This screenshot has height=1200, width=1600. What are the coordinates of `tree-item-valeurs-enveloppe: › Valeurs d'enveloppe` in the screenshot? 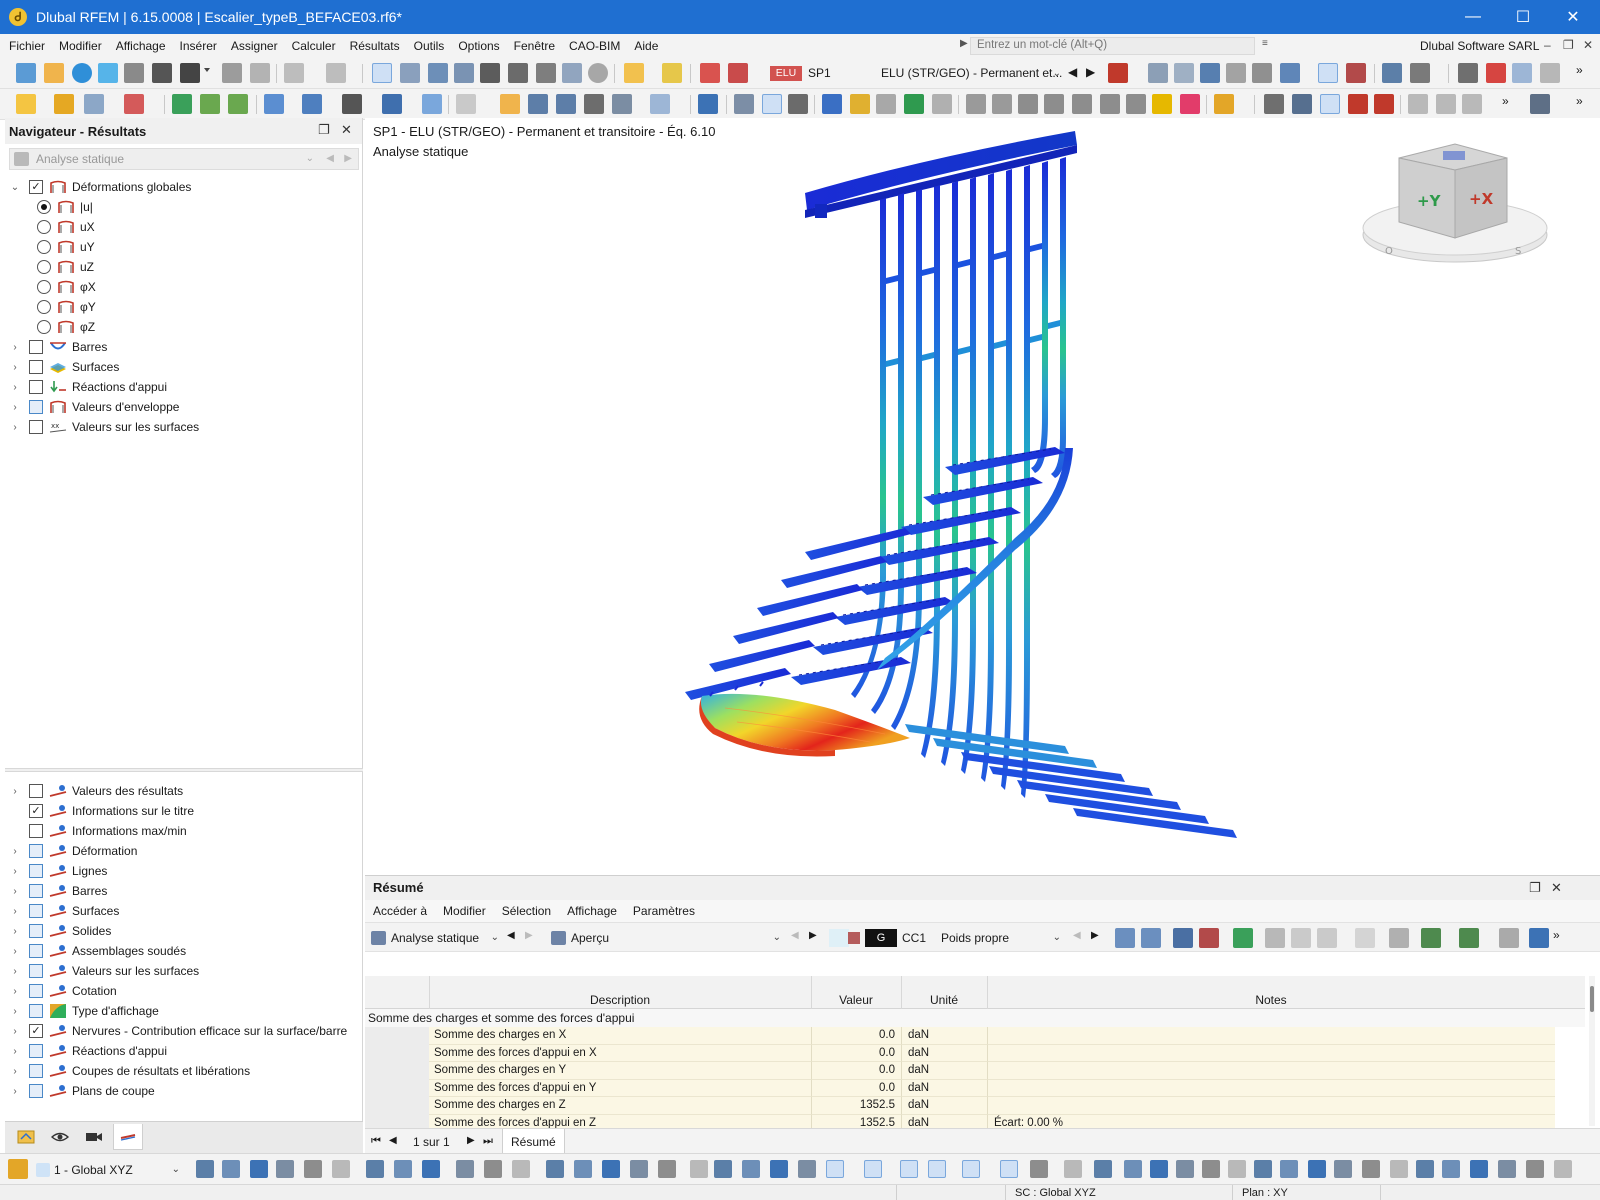 It's located at (94, 407).